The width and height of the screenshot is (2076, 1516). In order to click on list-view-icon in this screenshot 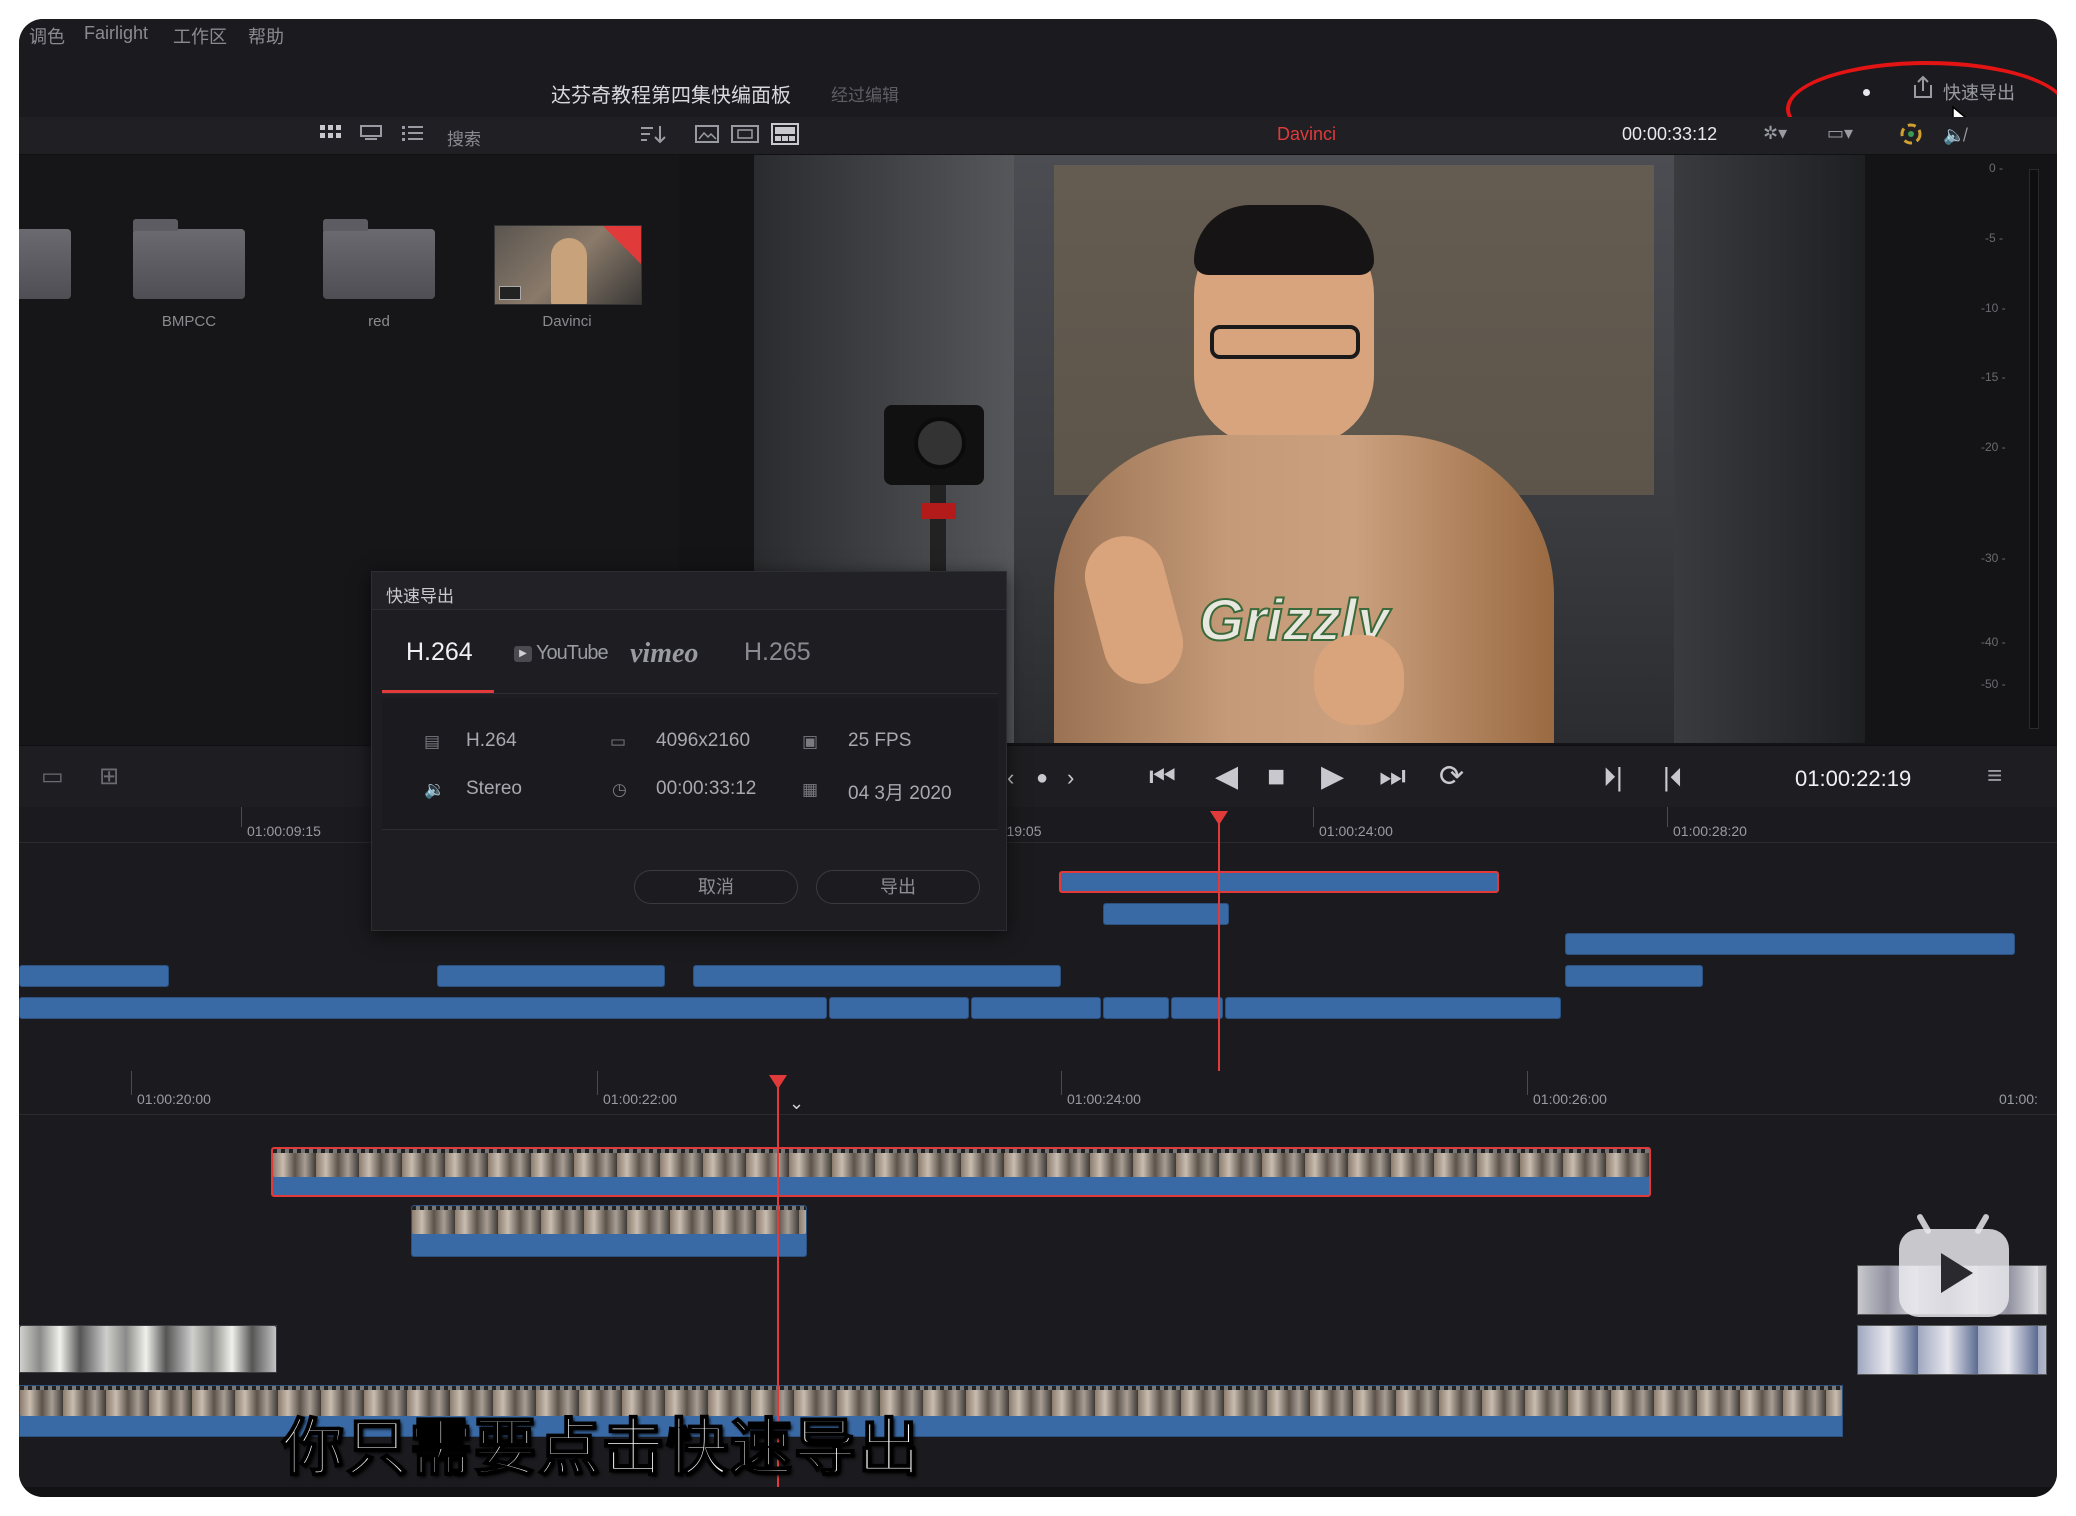, I will do `click(413, 136)`.